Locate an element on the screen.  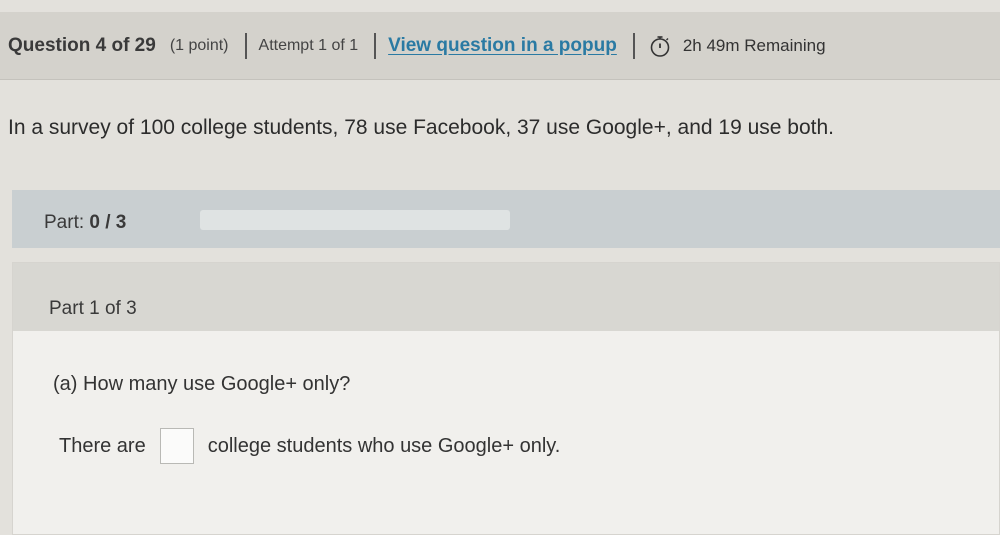
stopwatch-icon is located at coordinates (660, 46).